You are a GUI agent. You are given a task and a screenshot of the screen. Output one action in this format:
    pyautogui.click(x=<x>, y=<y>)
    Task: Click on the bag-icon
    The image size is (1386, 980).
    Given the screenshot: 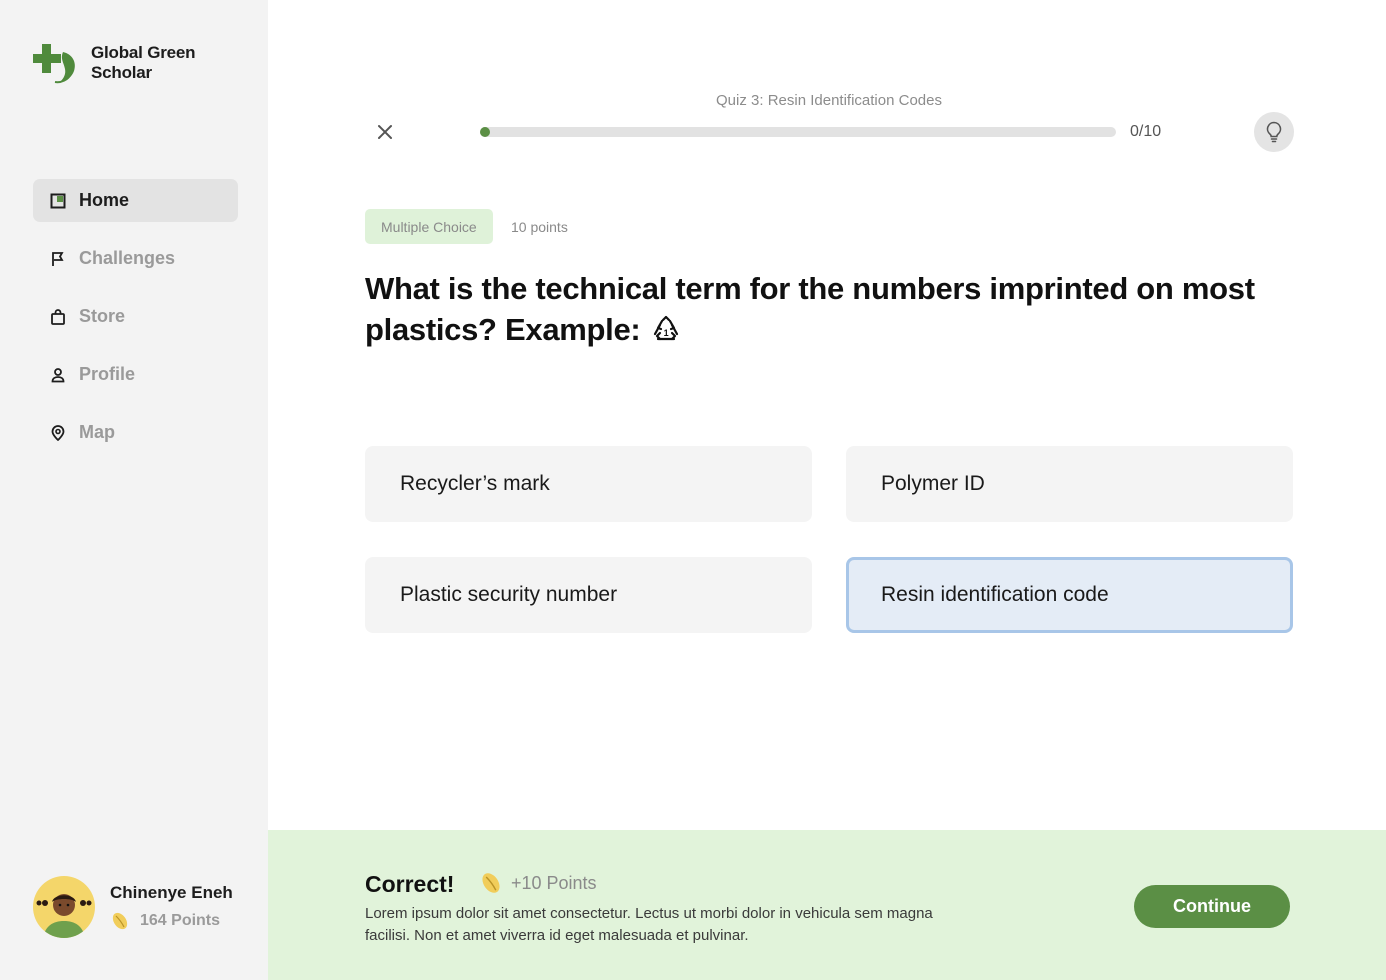 What is the action you would take?
    pyautogui.click(x=58, y=316)
    